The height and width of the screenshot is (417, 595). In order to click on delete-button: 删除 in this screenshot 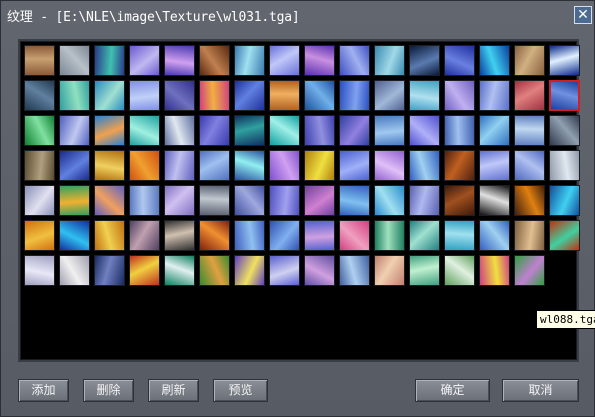, I will do `click(108, 390)`.